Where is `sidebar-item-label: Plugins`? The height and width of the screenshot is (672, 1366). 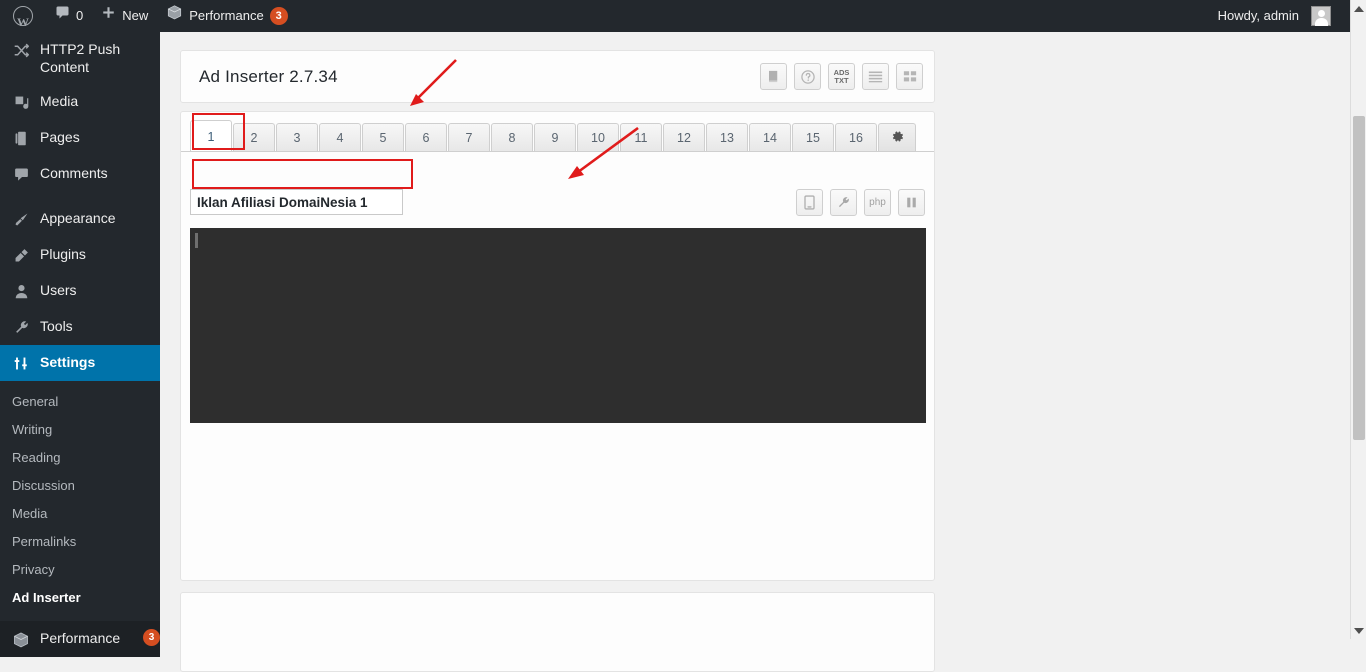 sidebar-item-label: Plugins is located at coordinates (63, 254).